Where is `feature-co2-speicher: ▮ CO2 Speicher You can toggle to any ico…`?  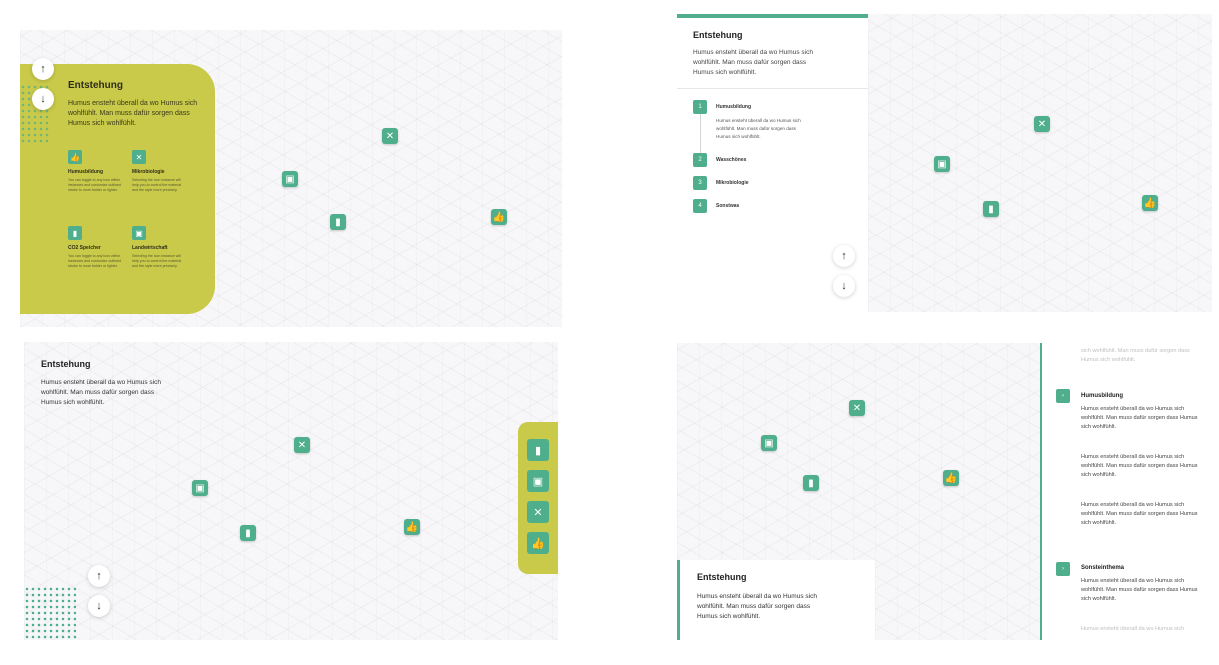 feature-co2-speicher: ▮ CO2 Speicher You can toggle to any ico… is located at coordinates (95, 247).